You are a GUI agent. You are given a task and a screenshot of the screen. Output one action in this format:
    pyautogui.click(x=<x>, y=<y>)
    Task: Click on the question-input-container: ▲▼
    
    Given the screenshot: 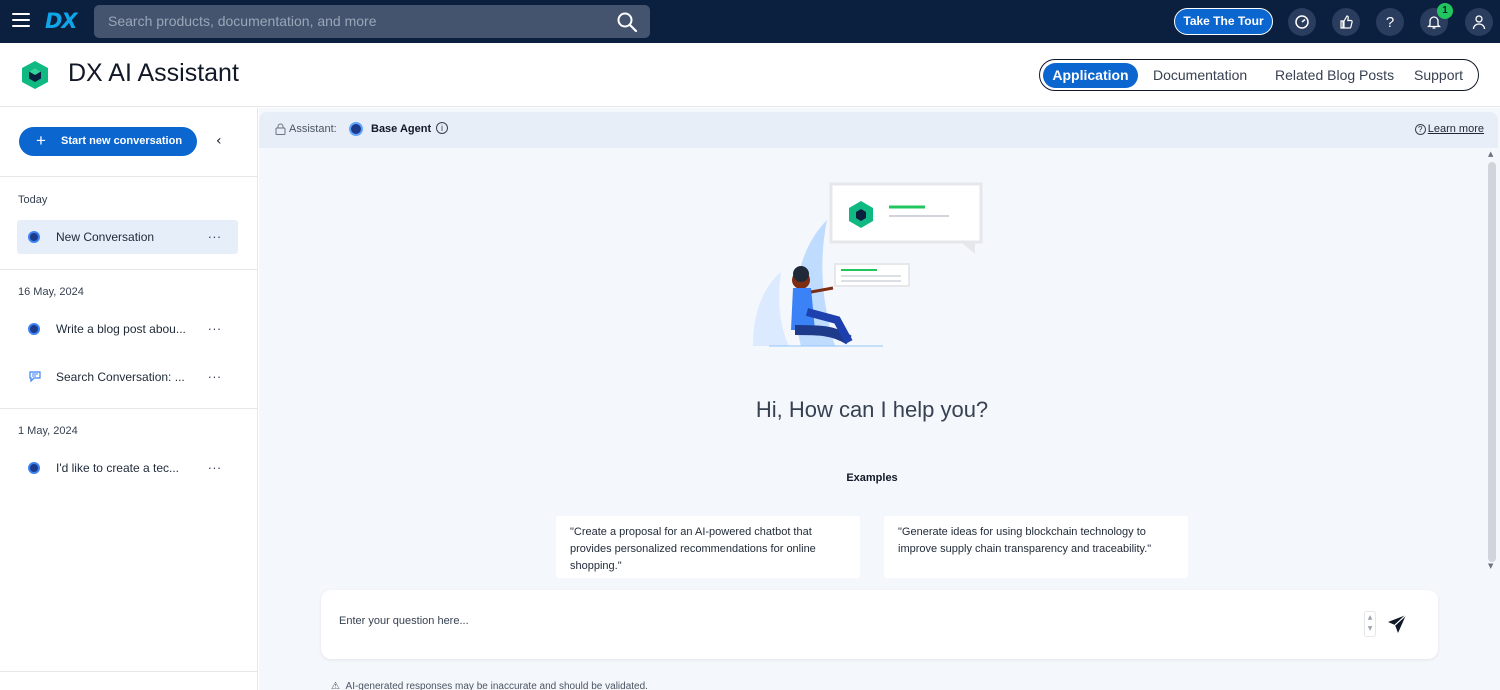 What is the action you would take?
    pyautogui.click(x=879, y=624)
    